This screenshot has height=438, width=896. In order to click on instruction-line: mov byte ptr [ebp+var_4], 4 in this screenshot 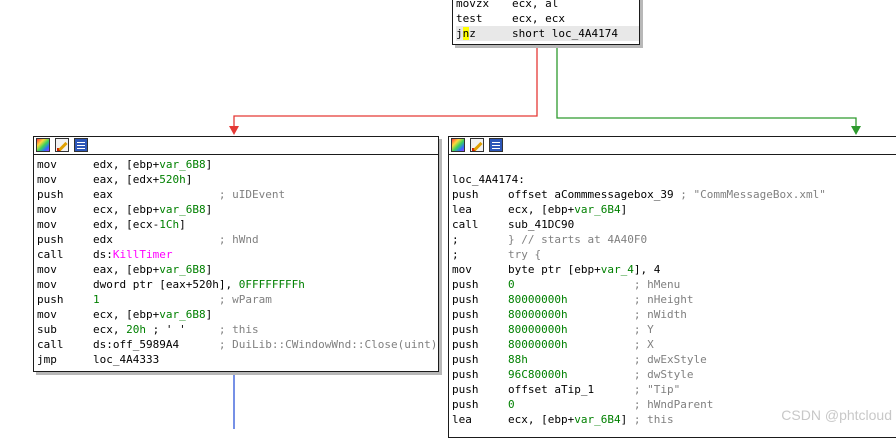, I will do `click(674, 269)`.